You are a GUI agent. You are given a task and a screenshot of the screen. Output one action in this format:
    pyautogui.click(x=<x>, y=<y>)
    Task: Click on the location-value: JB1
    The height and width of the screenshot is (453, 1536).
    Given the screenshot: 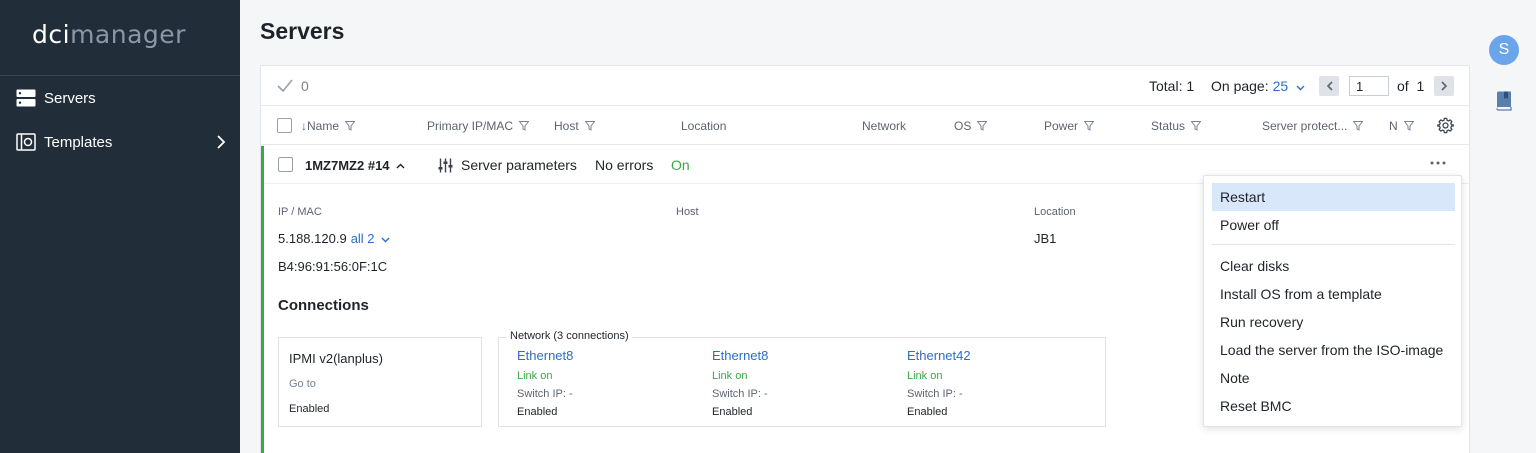 What is the action you would take?
    pyautogui.click(x=1045, y=238)
    